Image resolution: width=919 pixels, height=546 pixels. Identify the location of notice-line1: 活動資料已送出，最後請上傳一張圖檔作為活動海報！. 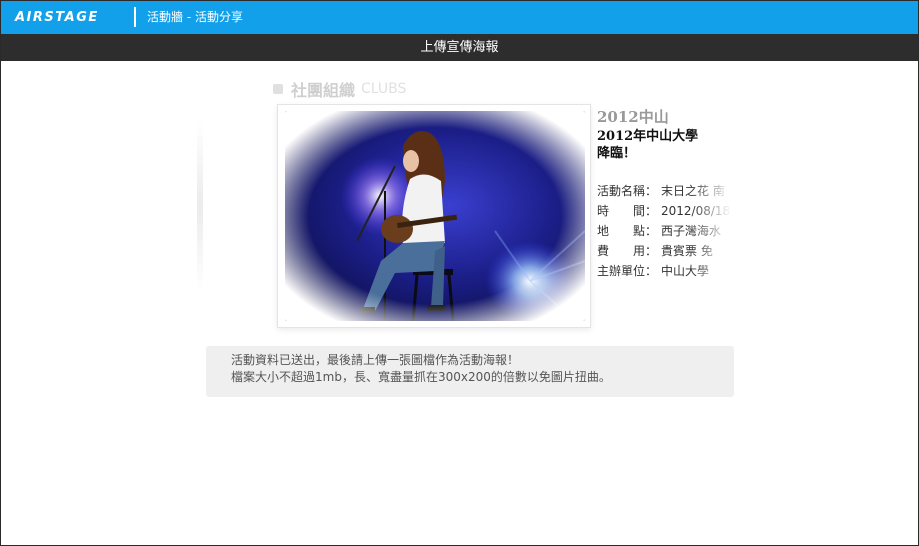
(375, 360).